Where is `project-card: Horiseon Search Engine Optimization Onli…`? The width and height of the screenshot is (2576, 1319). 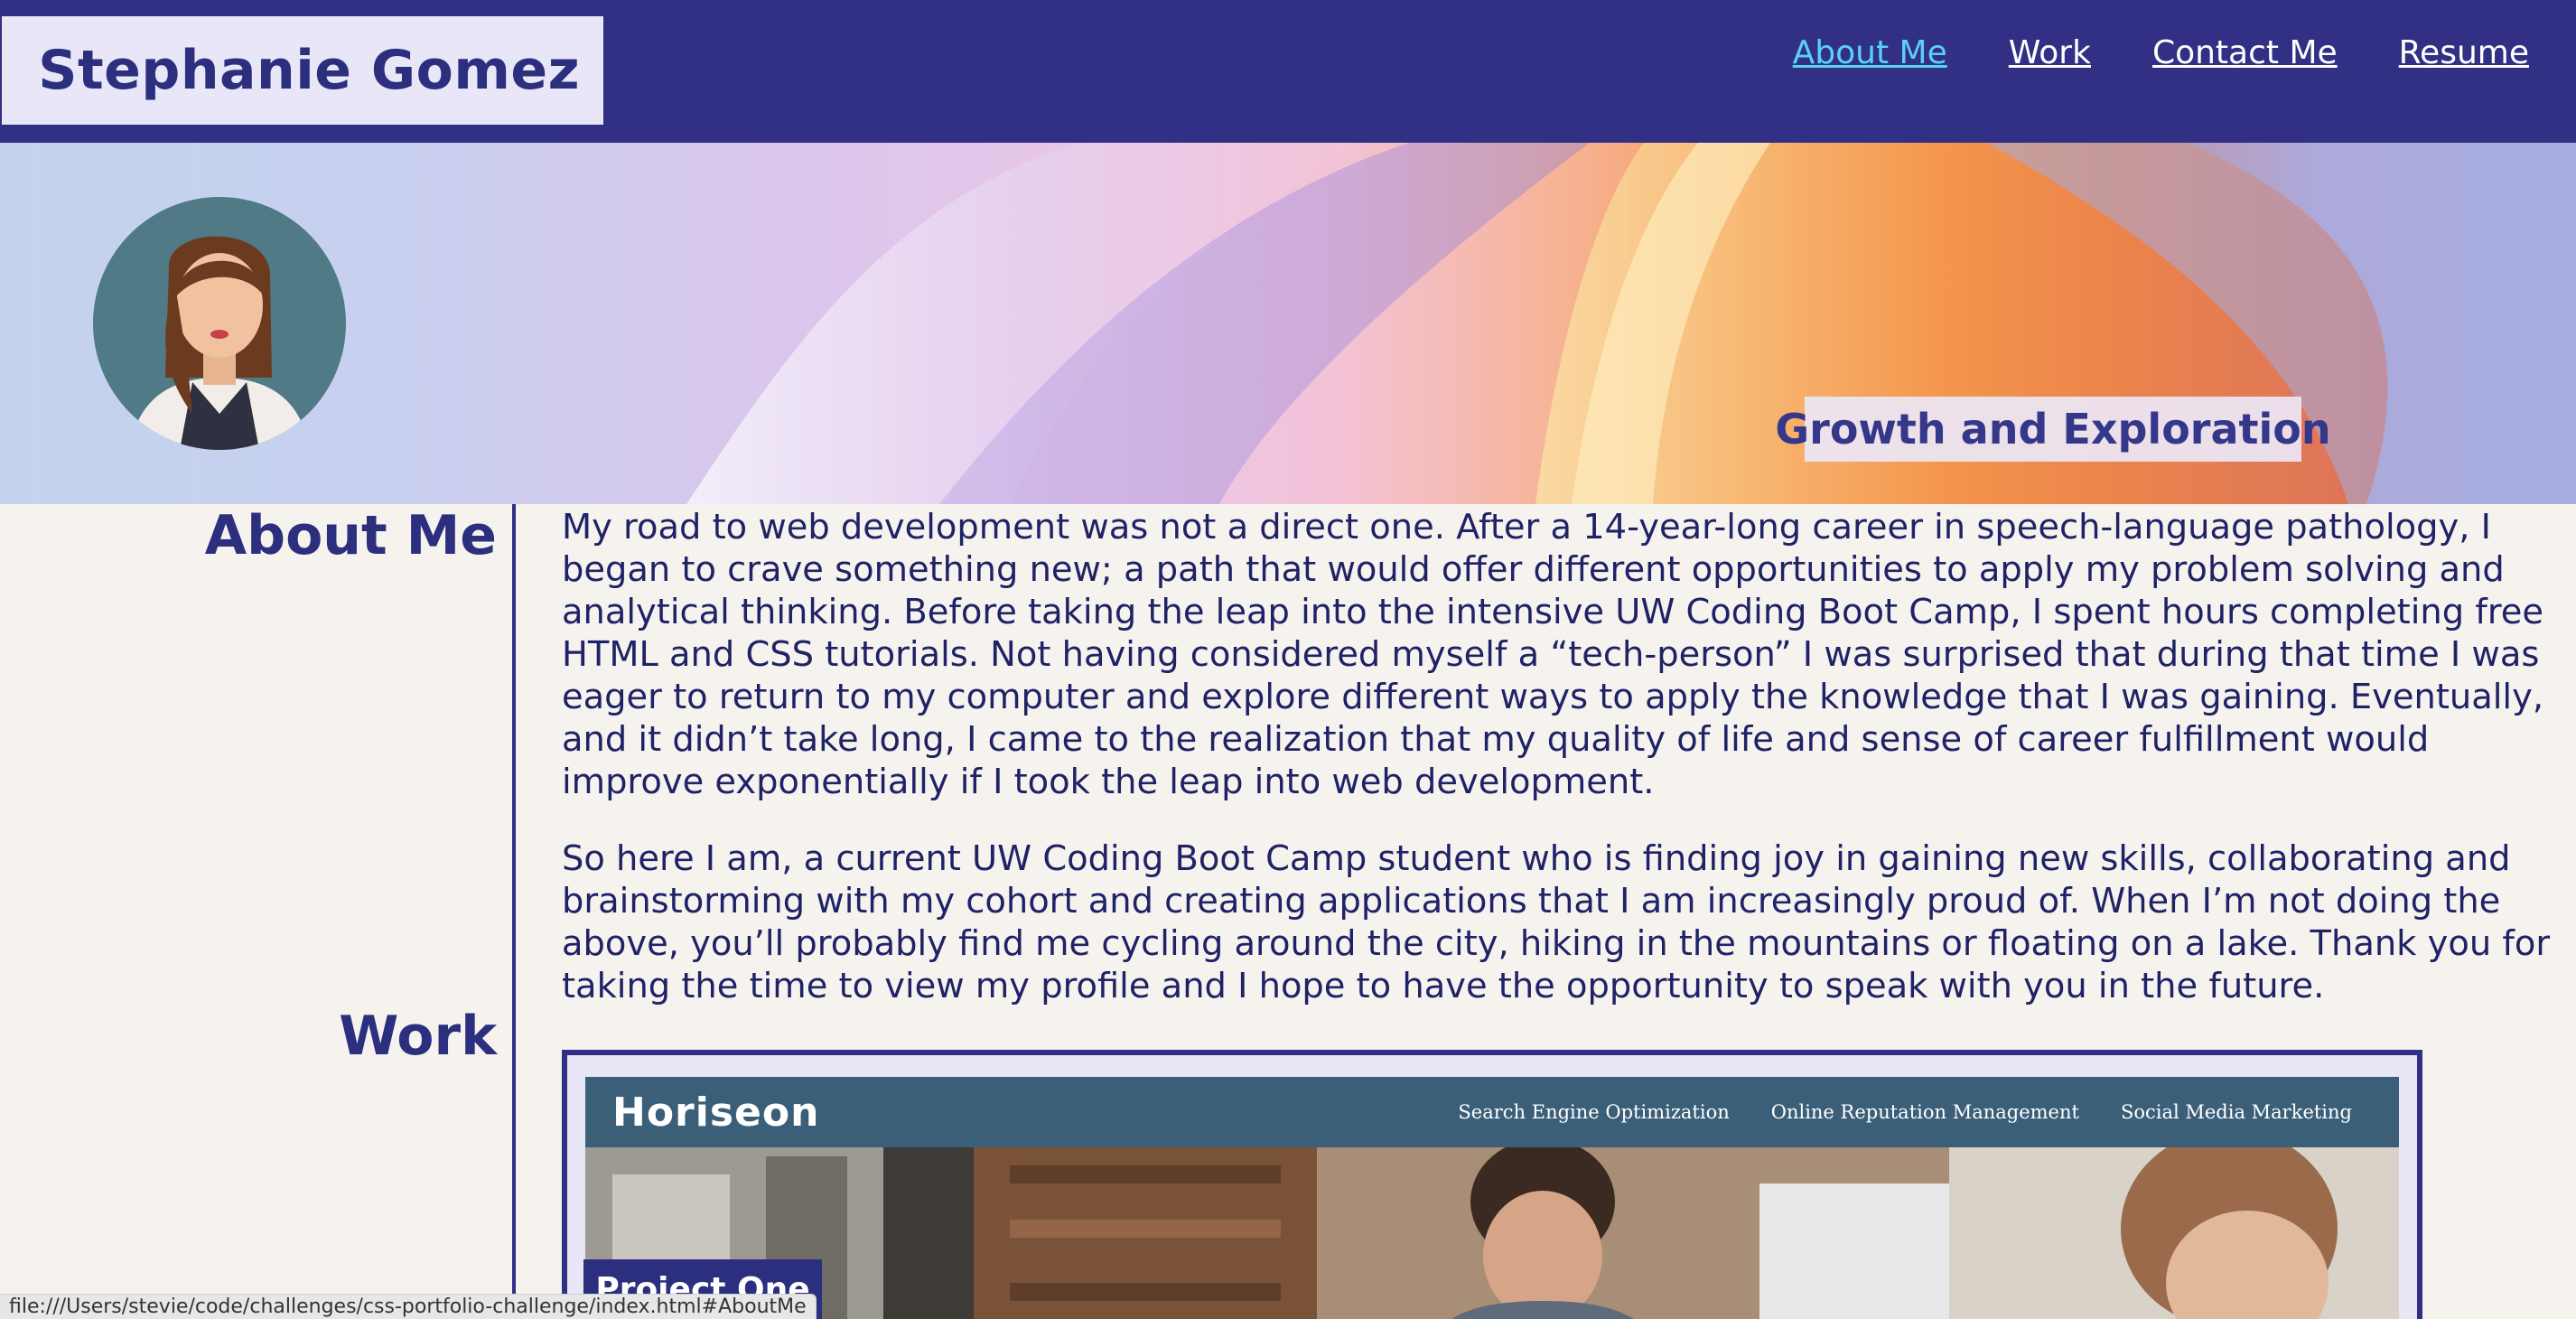 project-card: Horiseon Search Engine Optimization Onli… is located at coordinates (1492, 1184).